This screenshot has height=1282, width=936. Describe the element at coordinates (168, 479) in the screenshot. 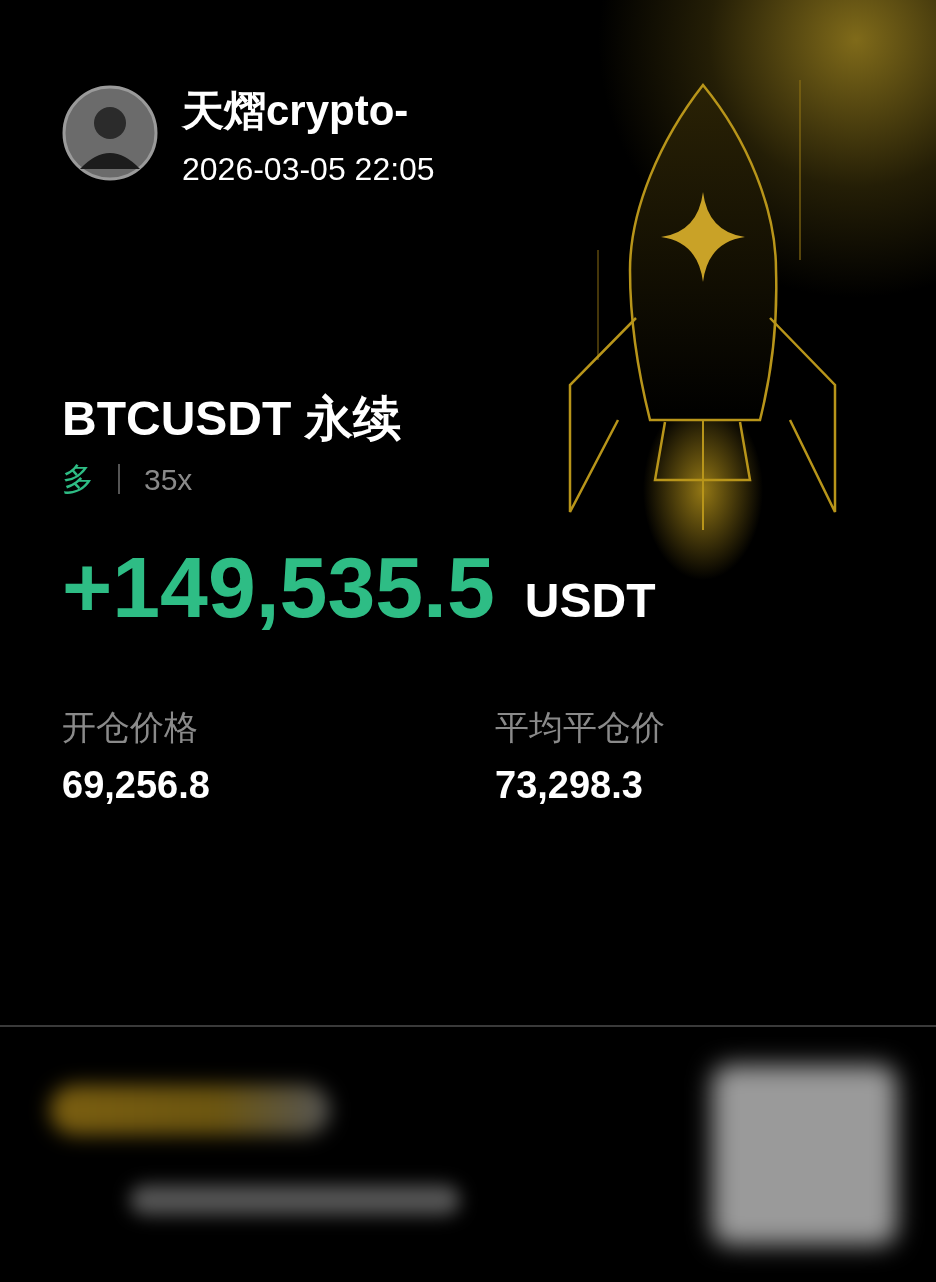

I see `leverage-label: 35x` at that location.